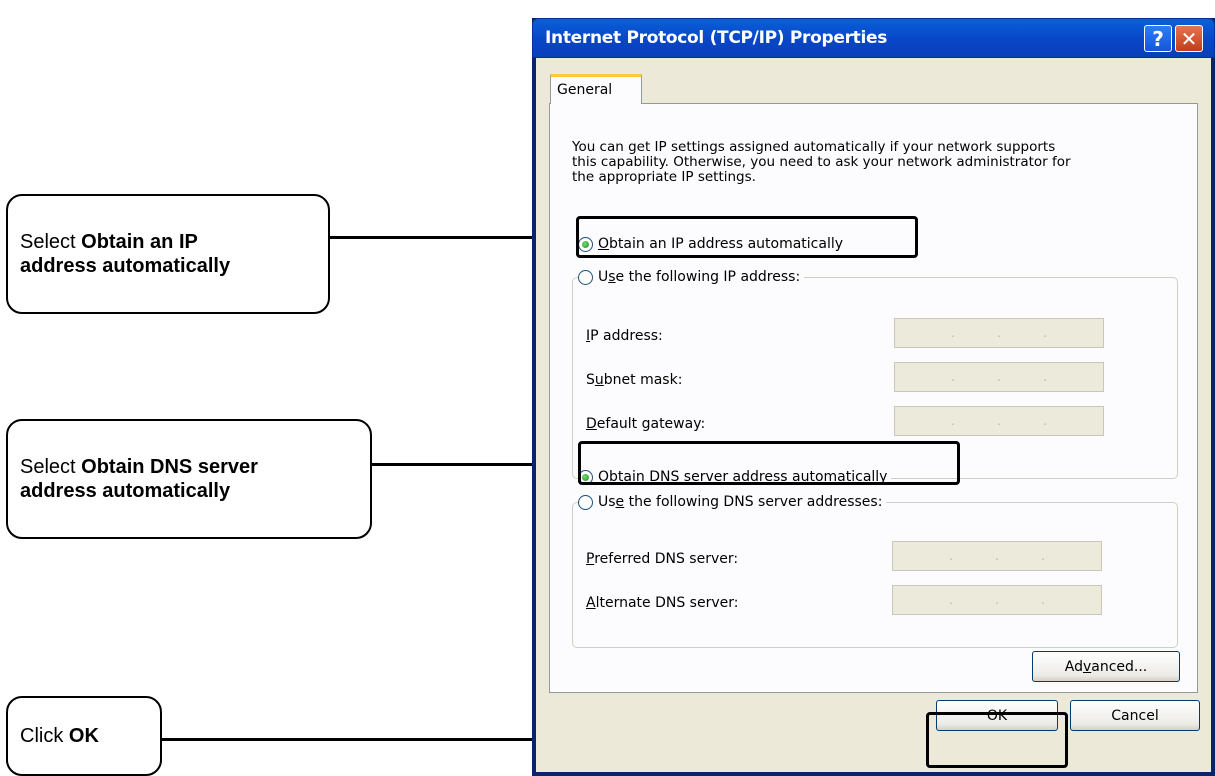  I want to click on callout-ip-bold2: address automatically, so click(125, 266).